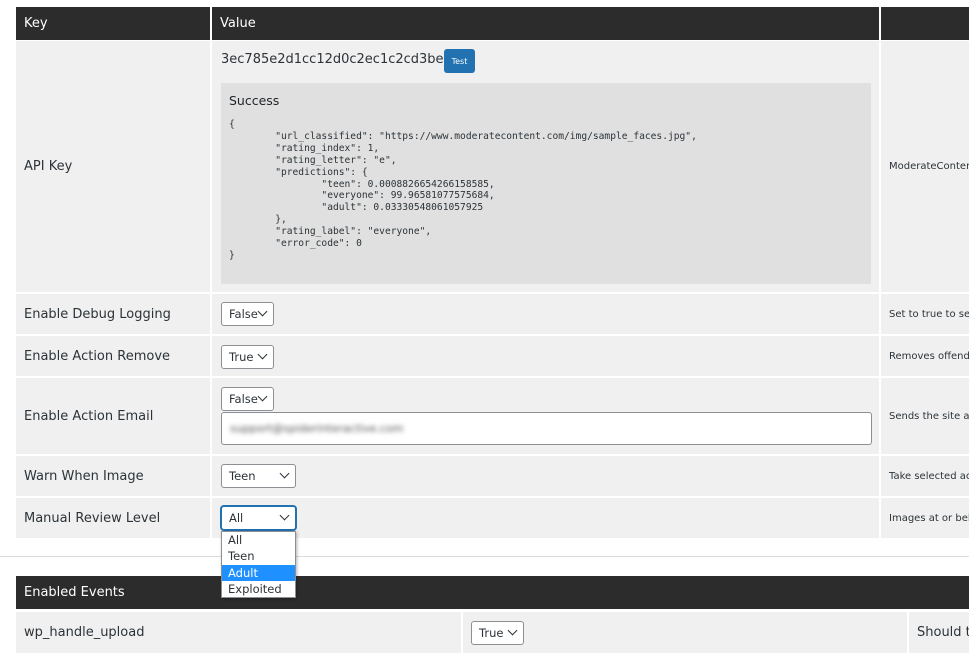  Describe the element at coordinates (925, 416) in the screenshot. I see `email-desc: Sends the site adm` at that location.